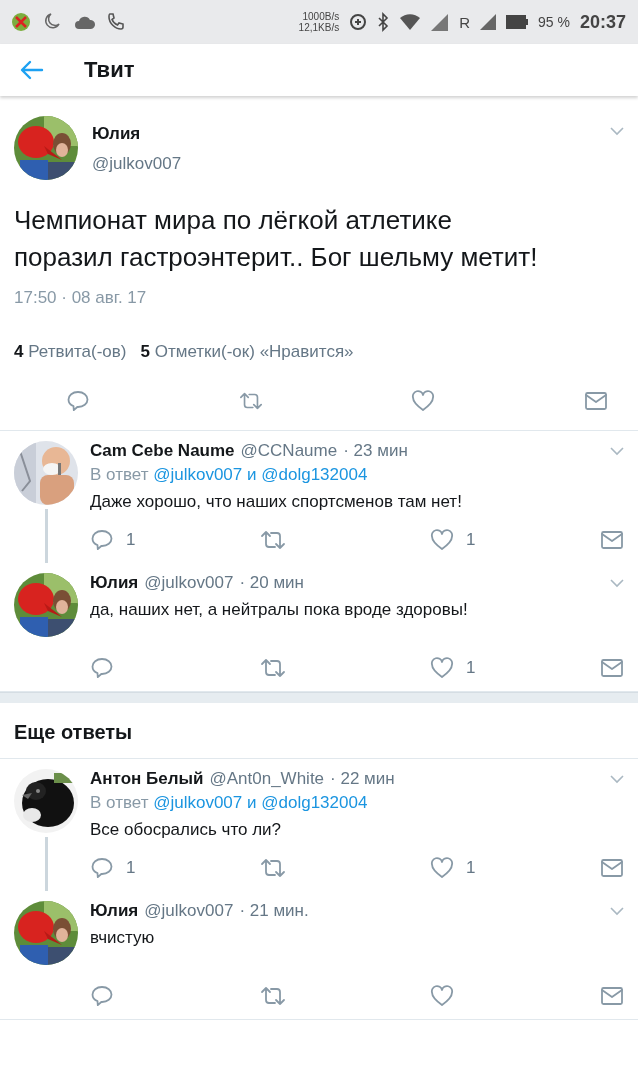 This screenshot has width=638, height=1080. I want to click on data-saver-icon, so click(358, 22).